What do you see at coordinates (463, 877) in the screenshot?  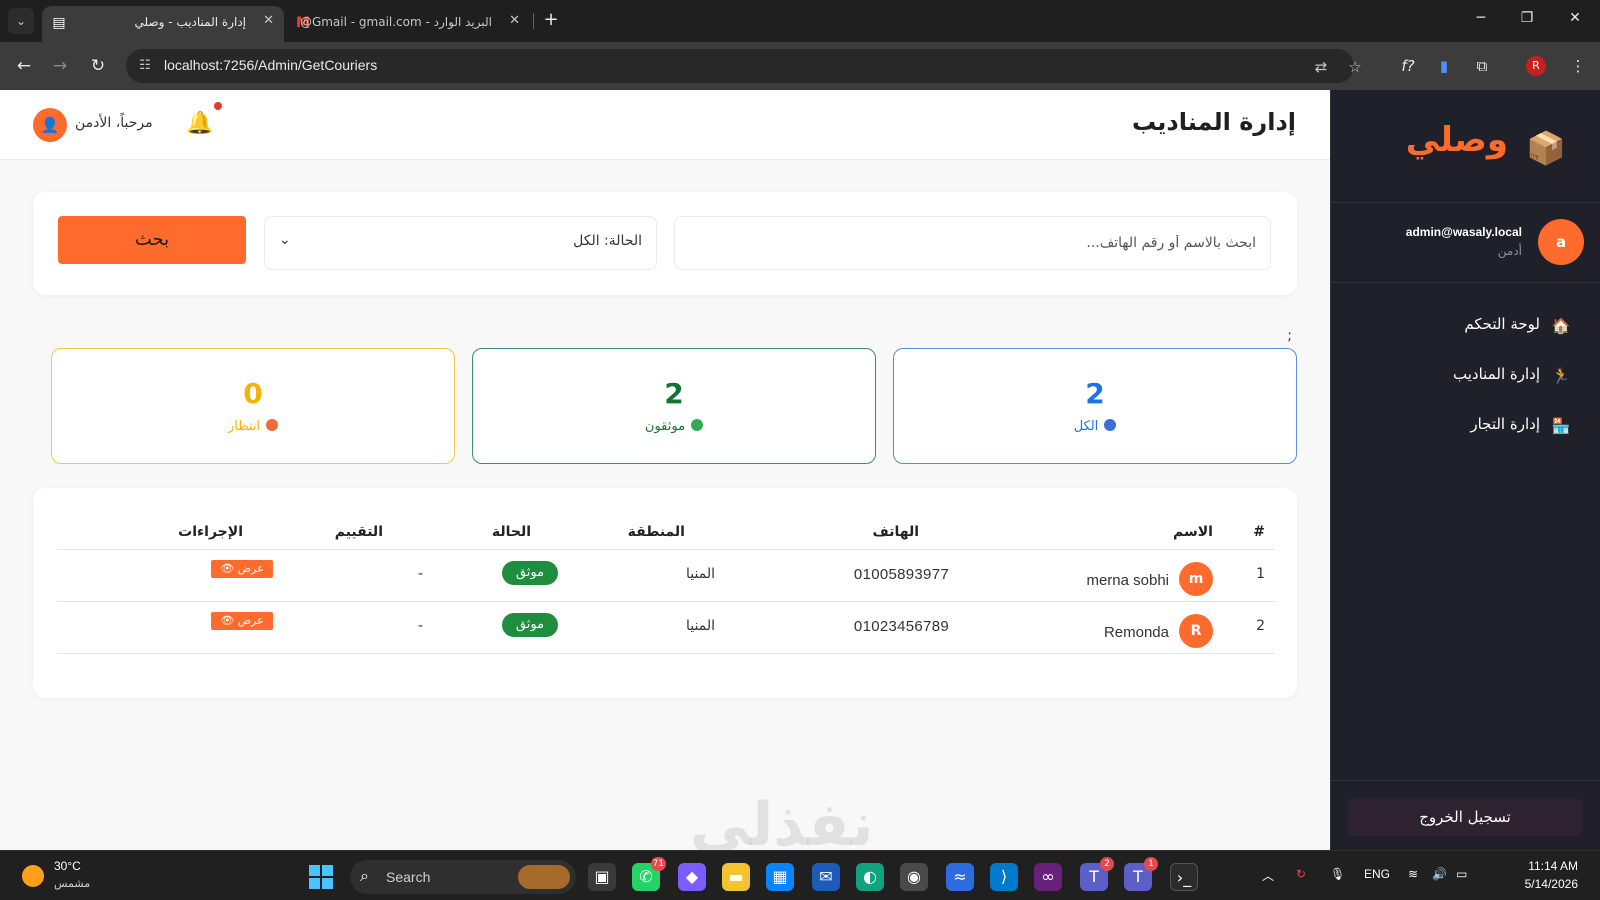 I see `taskbar-search: ⌕ Search` at bounding box center [463, 877].